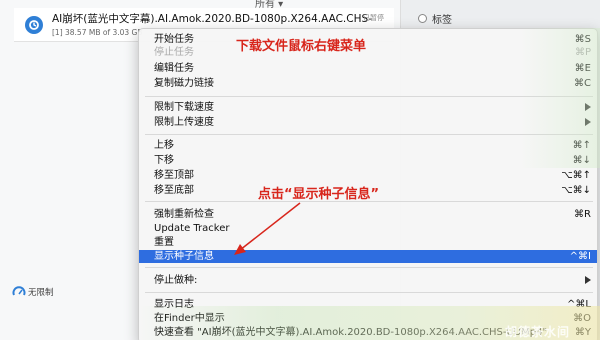 This screenshot has height=340, width=600. I want to click on menu-item-edit: 编辑任务 ⌘E, so click(368, 68).